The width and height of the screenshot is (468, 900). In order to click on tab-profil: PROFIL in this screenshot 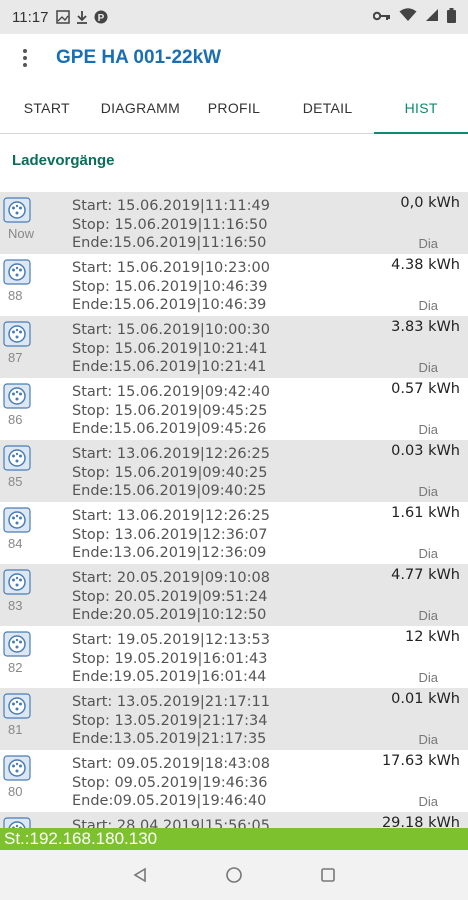, I will do `click(234, 107)`.